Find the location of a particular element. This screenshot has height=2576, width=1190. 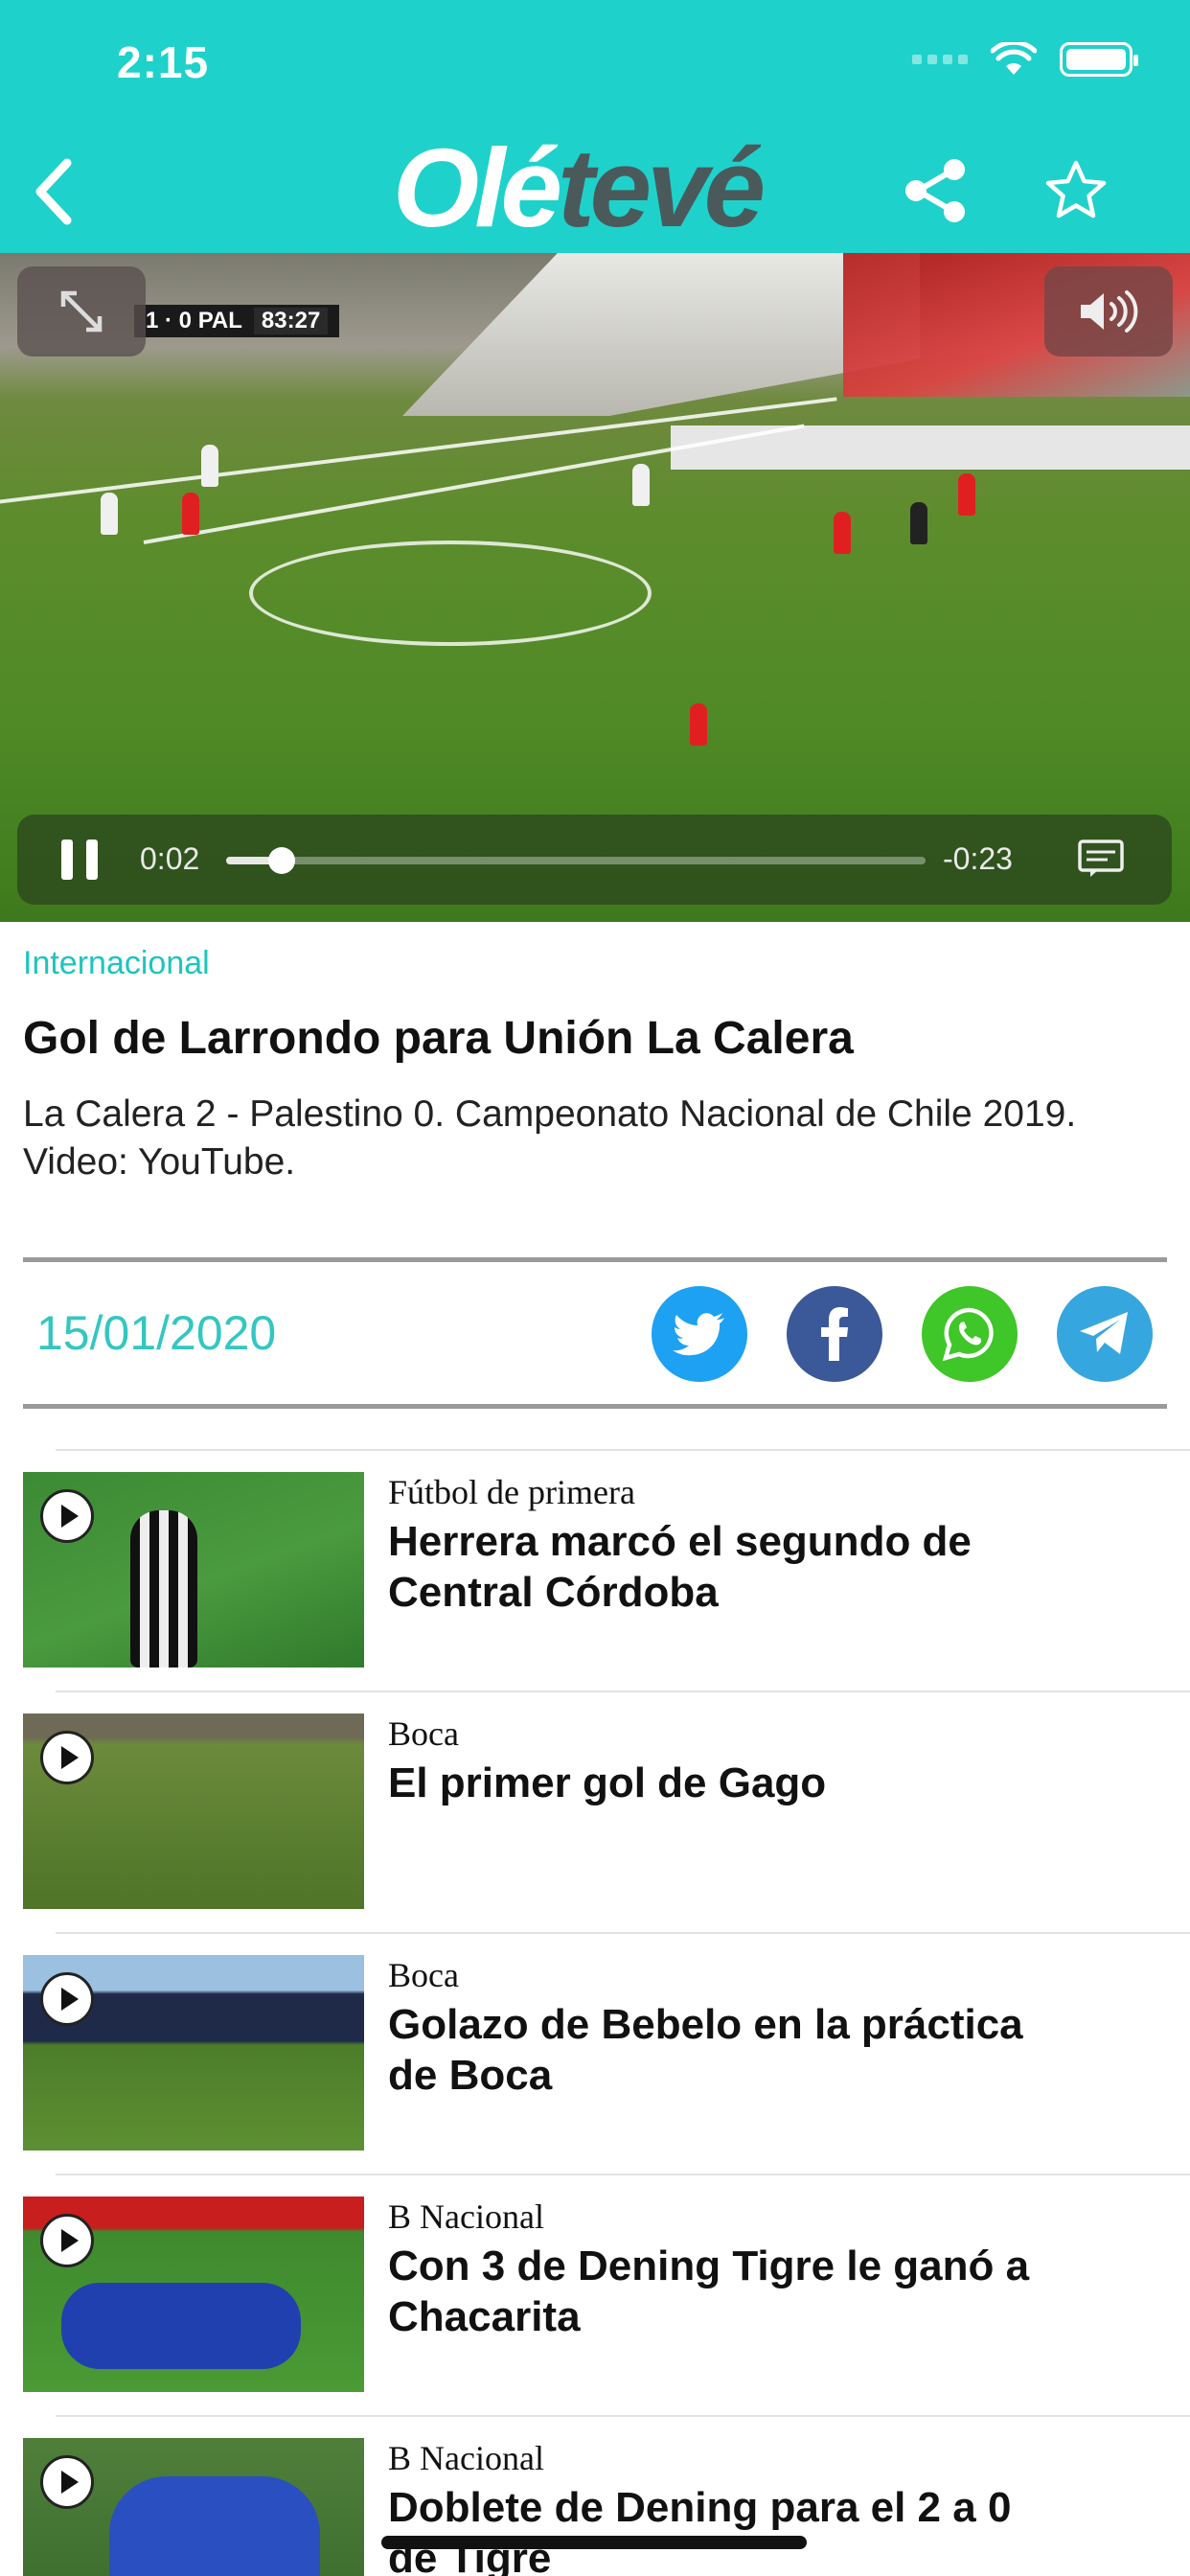

telegram-icon is located at coordinates (1104, 1333).